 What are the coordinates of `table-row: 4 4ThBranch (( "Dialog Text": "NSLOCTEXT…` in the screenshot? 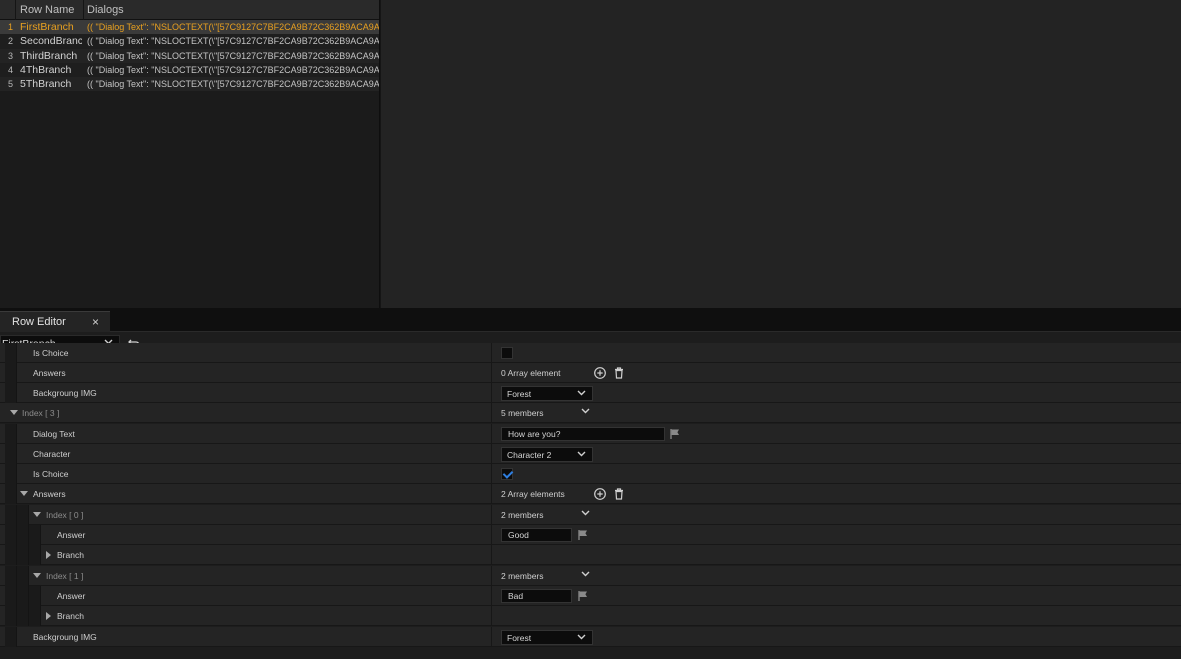 It's located at (189, 70).